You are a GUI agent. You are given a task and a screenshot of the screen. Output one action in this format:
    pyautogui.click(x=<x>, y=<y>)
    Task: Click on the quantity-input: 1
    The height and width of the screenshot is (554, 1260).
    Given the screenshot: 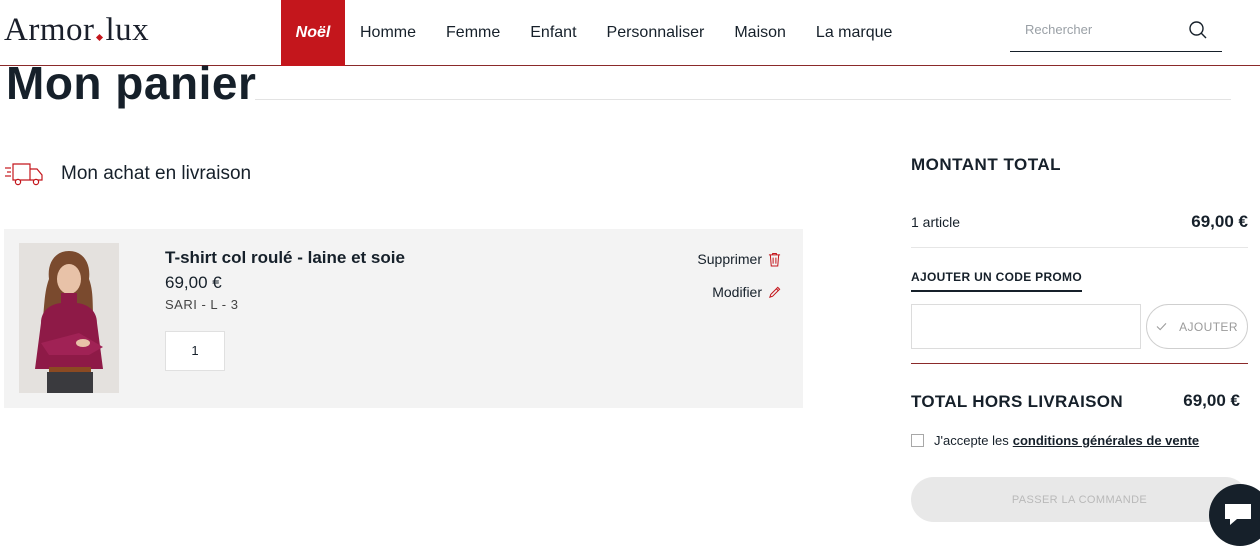 What is the action you would take?
    pyautogui.click(x=195, y=351)
    